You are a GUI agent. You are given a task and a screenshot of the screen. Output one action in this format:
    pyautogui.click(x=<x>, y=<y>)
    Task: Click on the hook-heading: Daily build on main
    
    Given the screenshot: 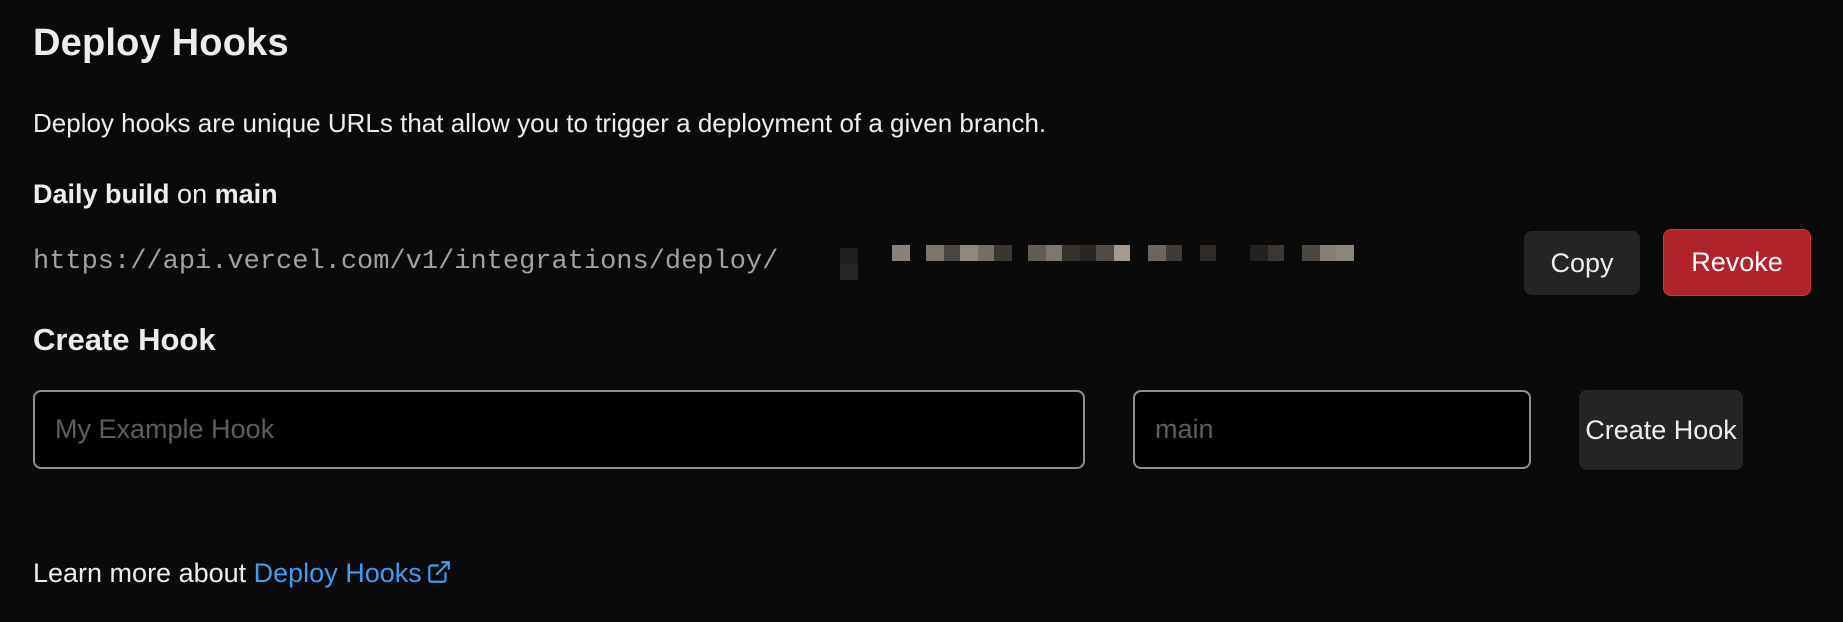 What is the action you would take?
    pyautogui.click(x=155, y=194)
    